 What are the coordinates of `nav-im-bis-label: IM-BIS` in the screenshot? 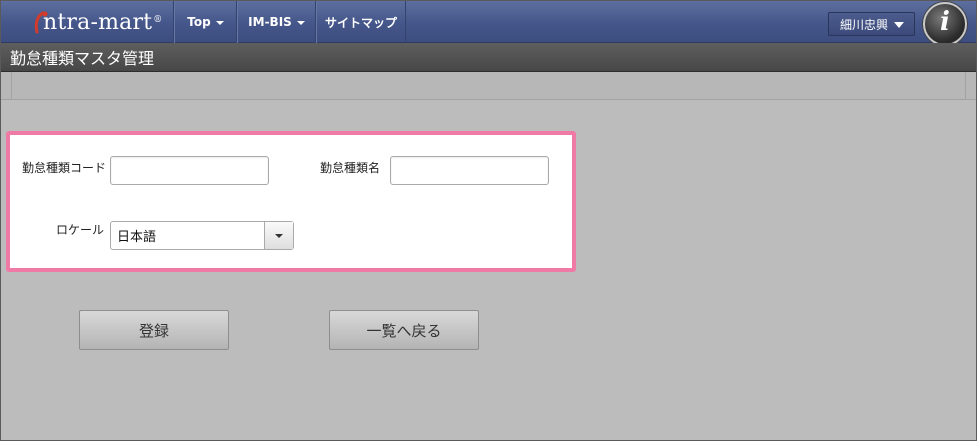 It's located at (270, 22).